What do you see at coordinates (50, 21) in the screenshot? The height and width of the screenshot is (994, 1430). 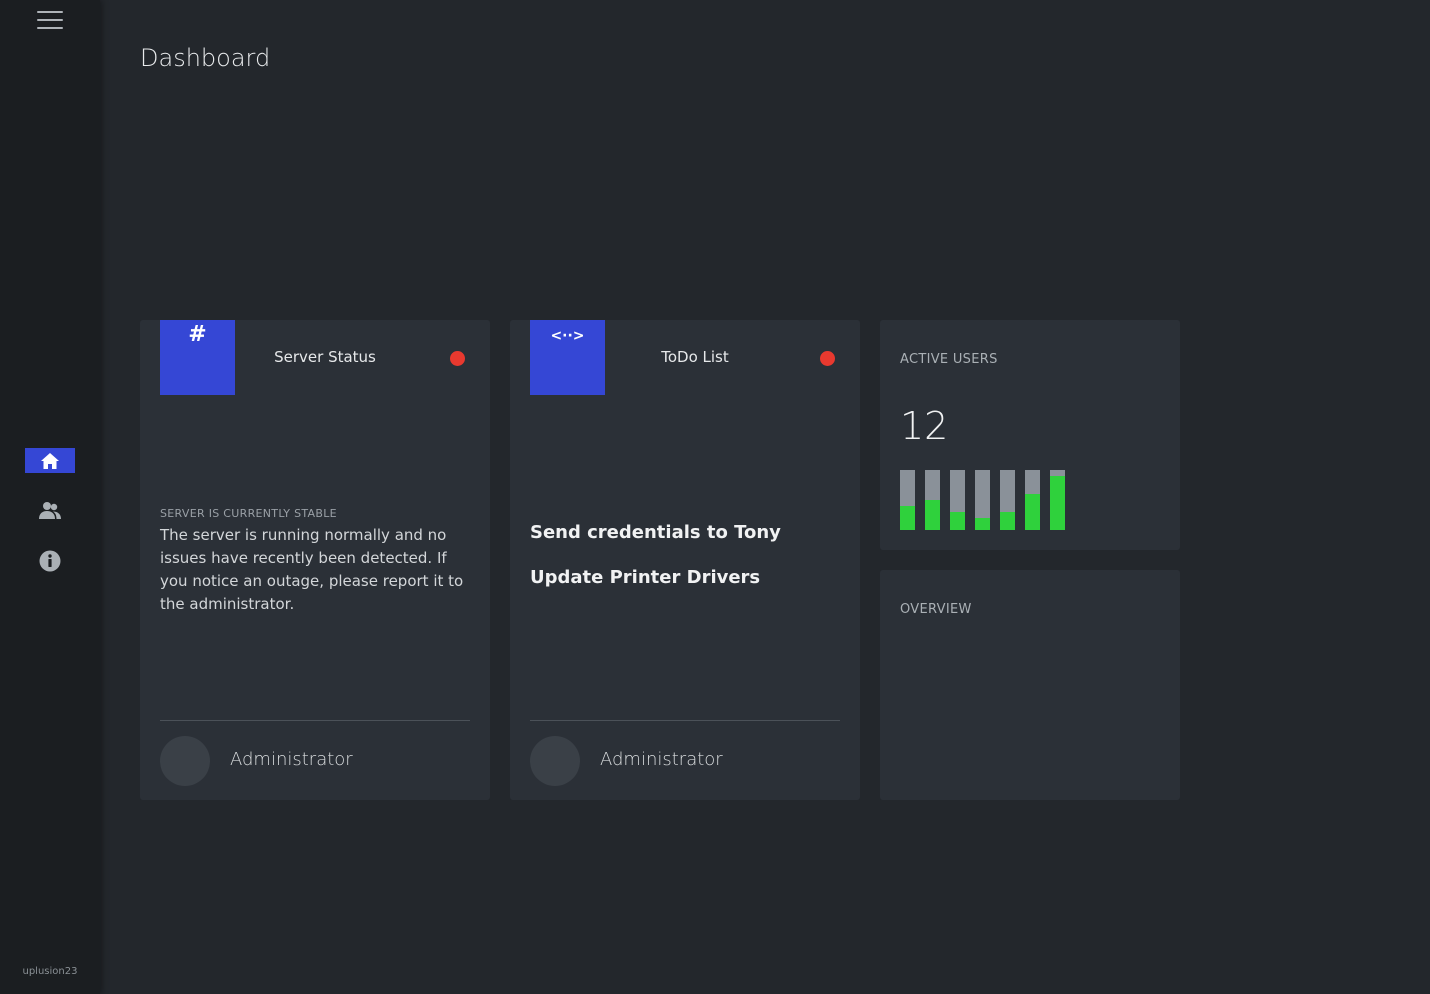 I see `hamburger-menu-icon` at bounding box center [50, 21].